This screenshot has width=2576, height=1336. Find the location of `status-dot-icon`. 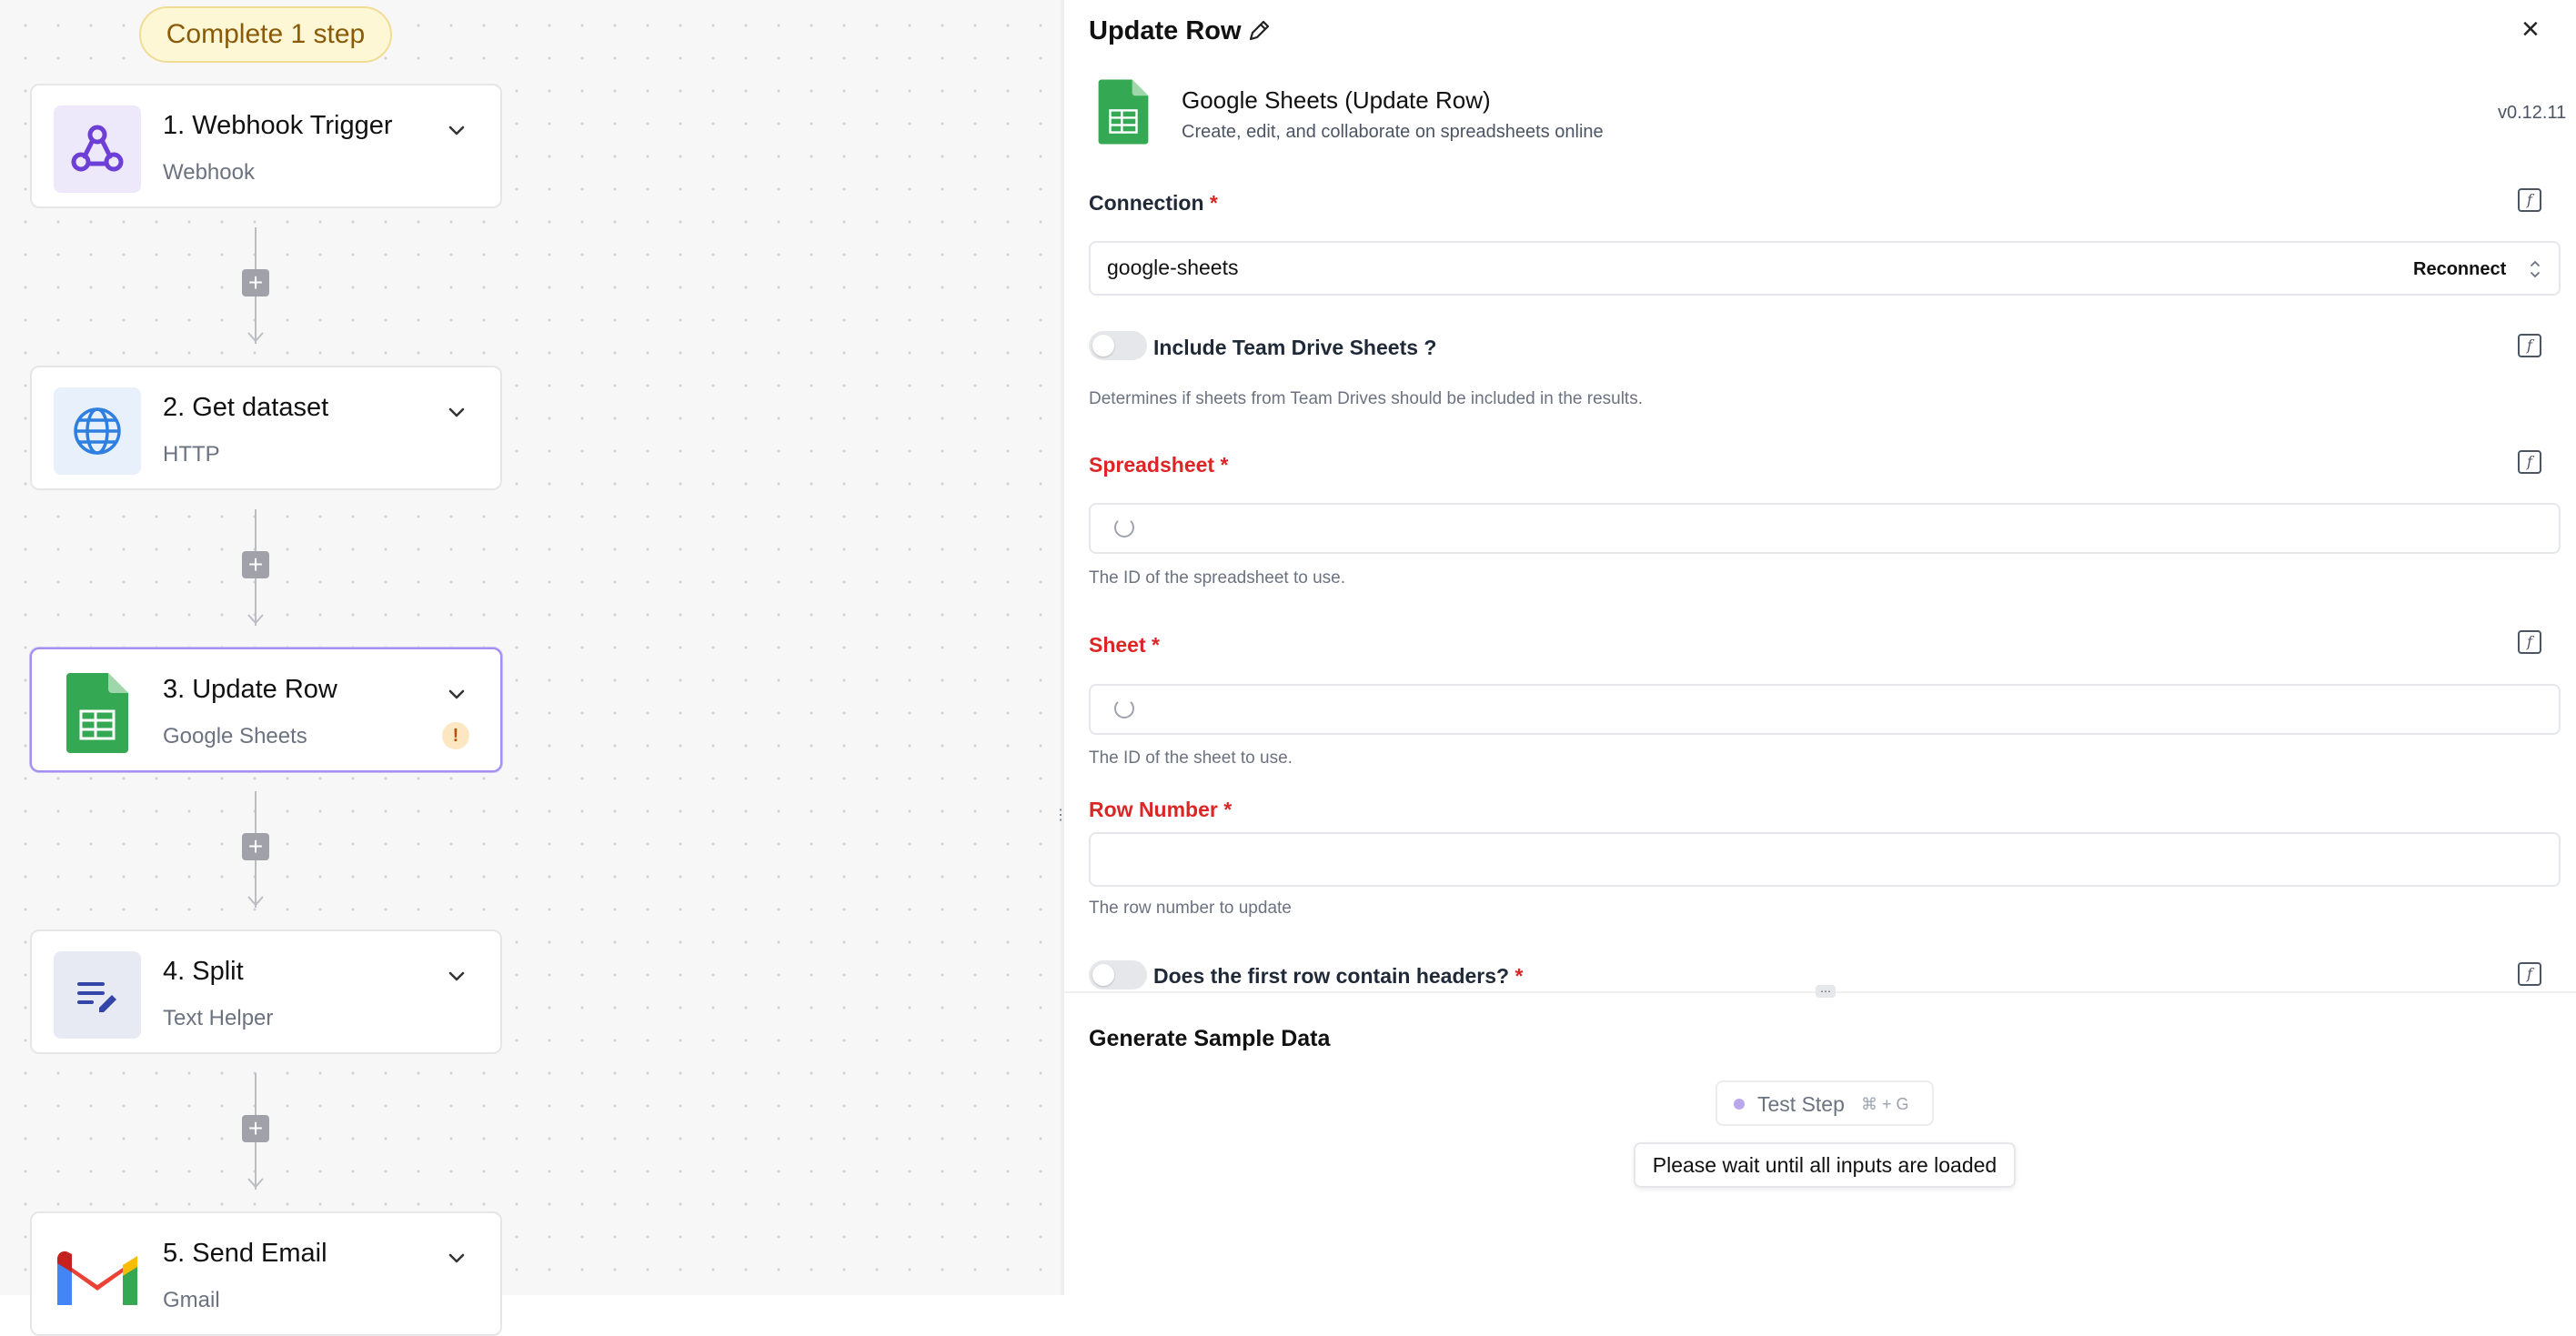

status-dot-icon is located at coordinates (1739, 1104).